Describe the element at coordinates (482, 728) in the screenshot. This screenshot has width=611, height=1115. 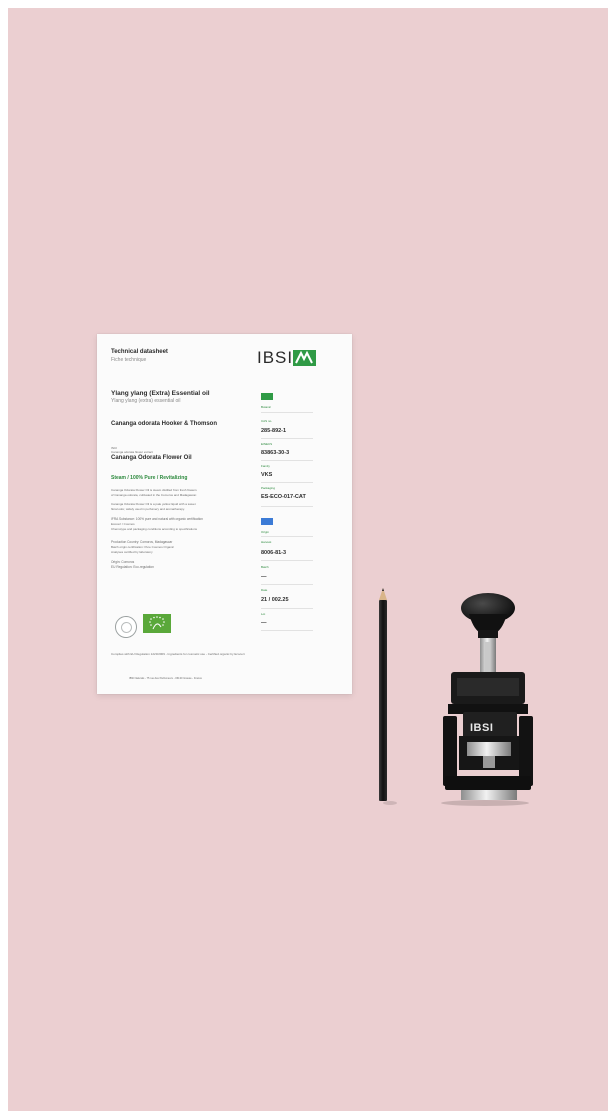
I see `stamp-brand-label: IBSI` at that location.